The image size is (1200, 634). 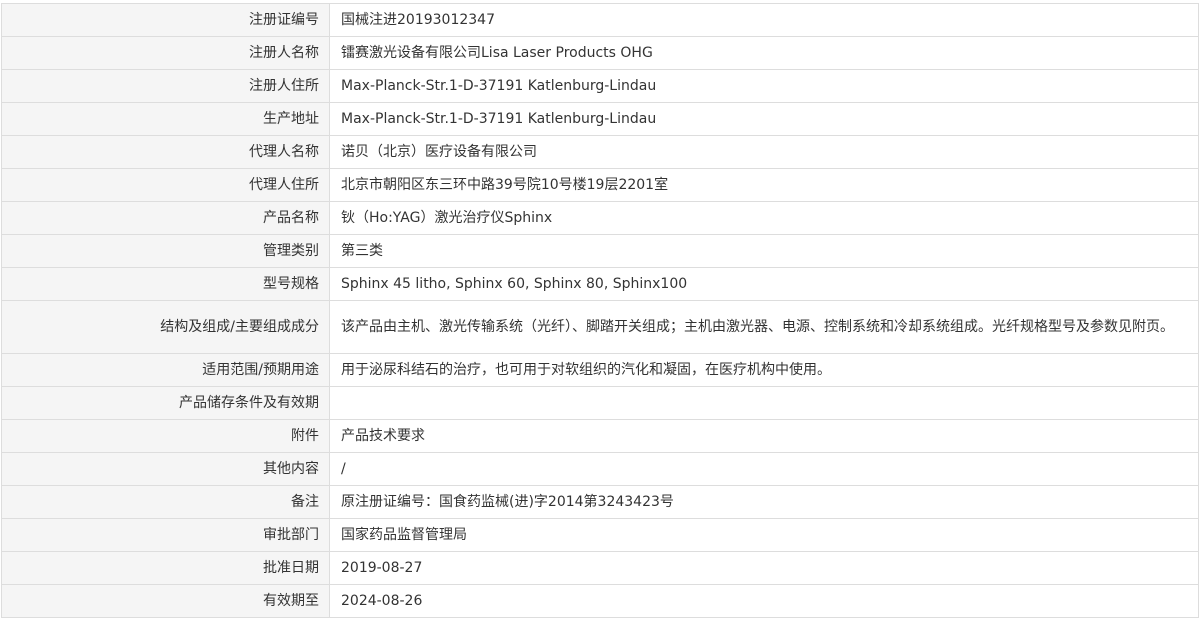 What do you see at coordinates (764, 370) in the screenshot?
I see `row-value: 用于泌尿科结石的治疗，也可用于对软组织的汽化和凝固，在医疗机构中使用。` at bounding box center [764, 370].